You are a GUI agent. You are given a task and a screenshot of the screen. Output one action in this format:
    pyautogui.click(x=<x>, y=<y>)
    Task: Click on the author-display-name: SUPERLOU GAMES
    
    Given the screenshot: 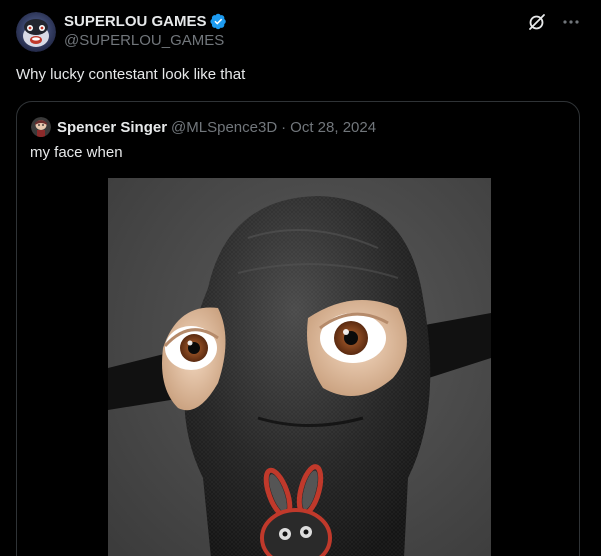 What is the action you would take?
    pyautogui.click(x=135, y=21)
    